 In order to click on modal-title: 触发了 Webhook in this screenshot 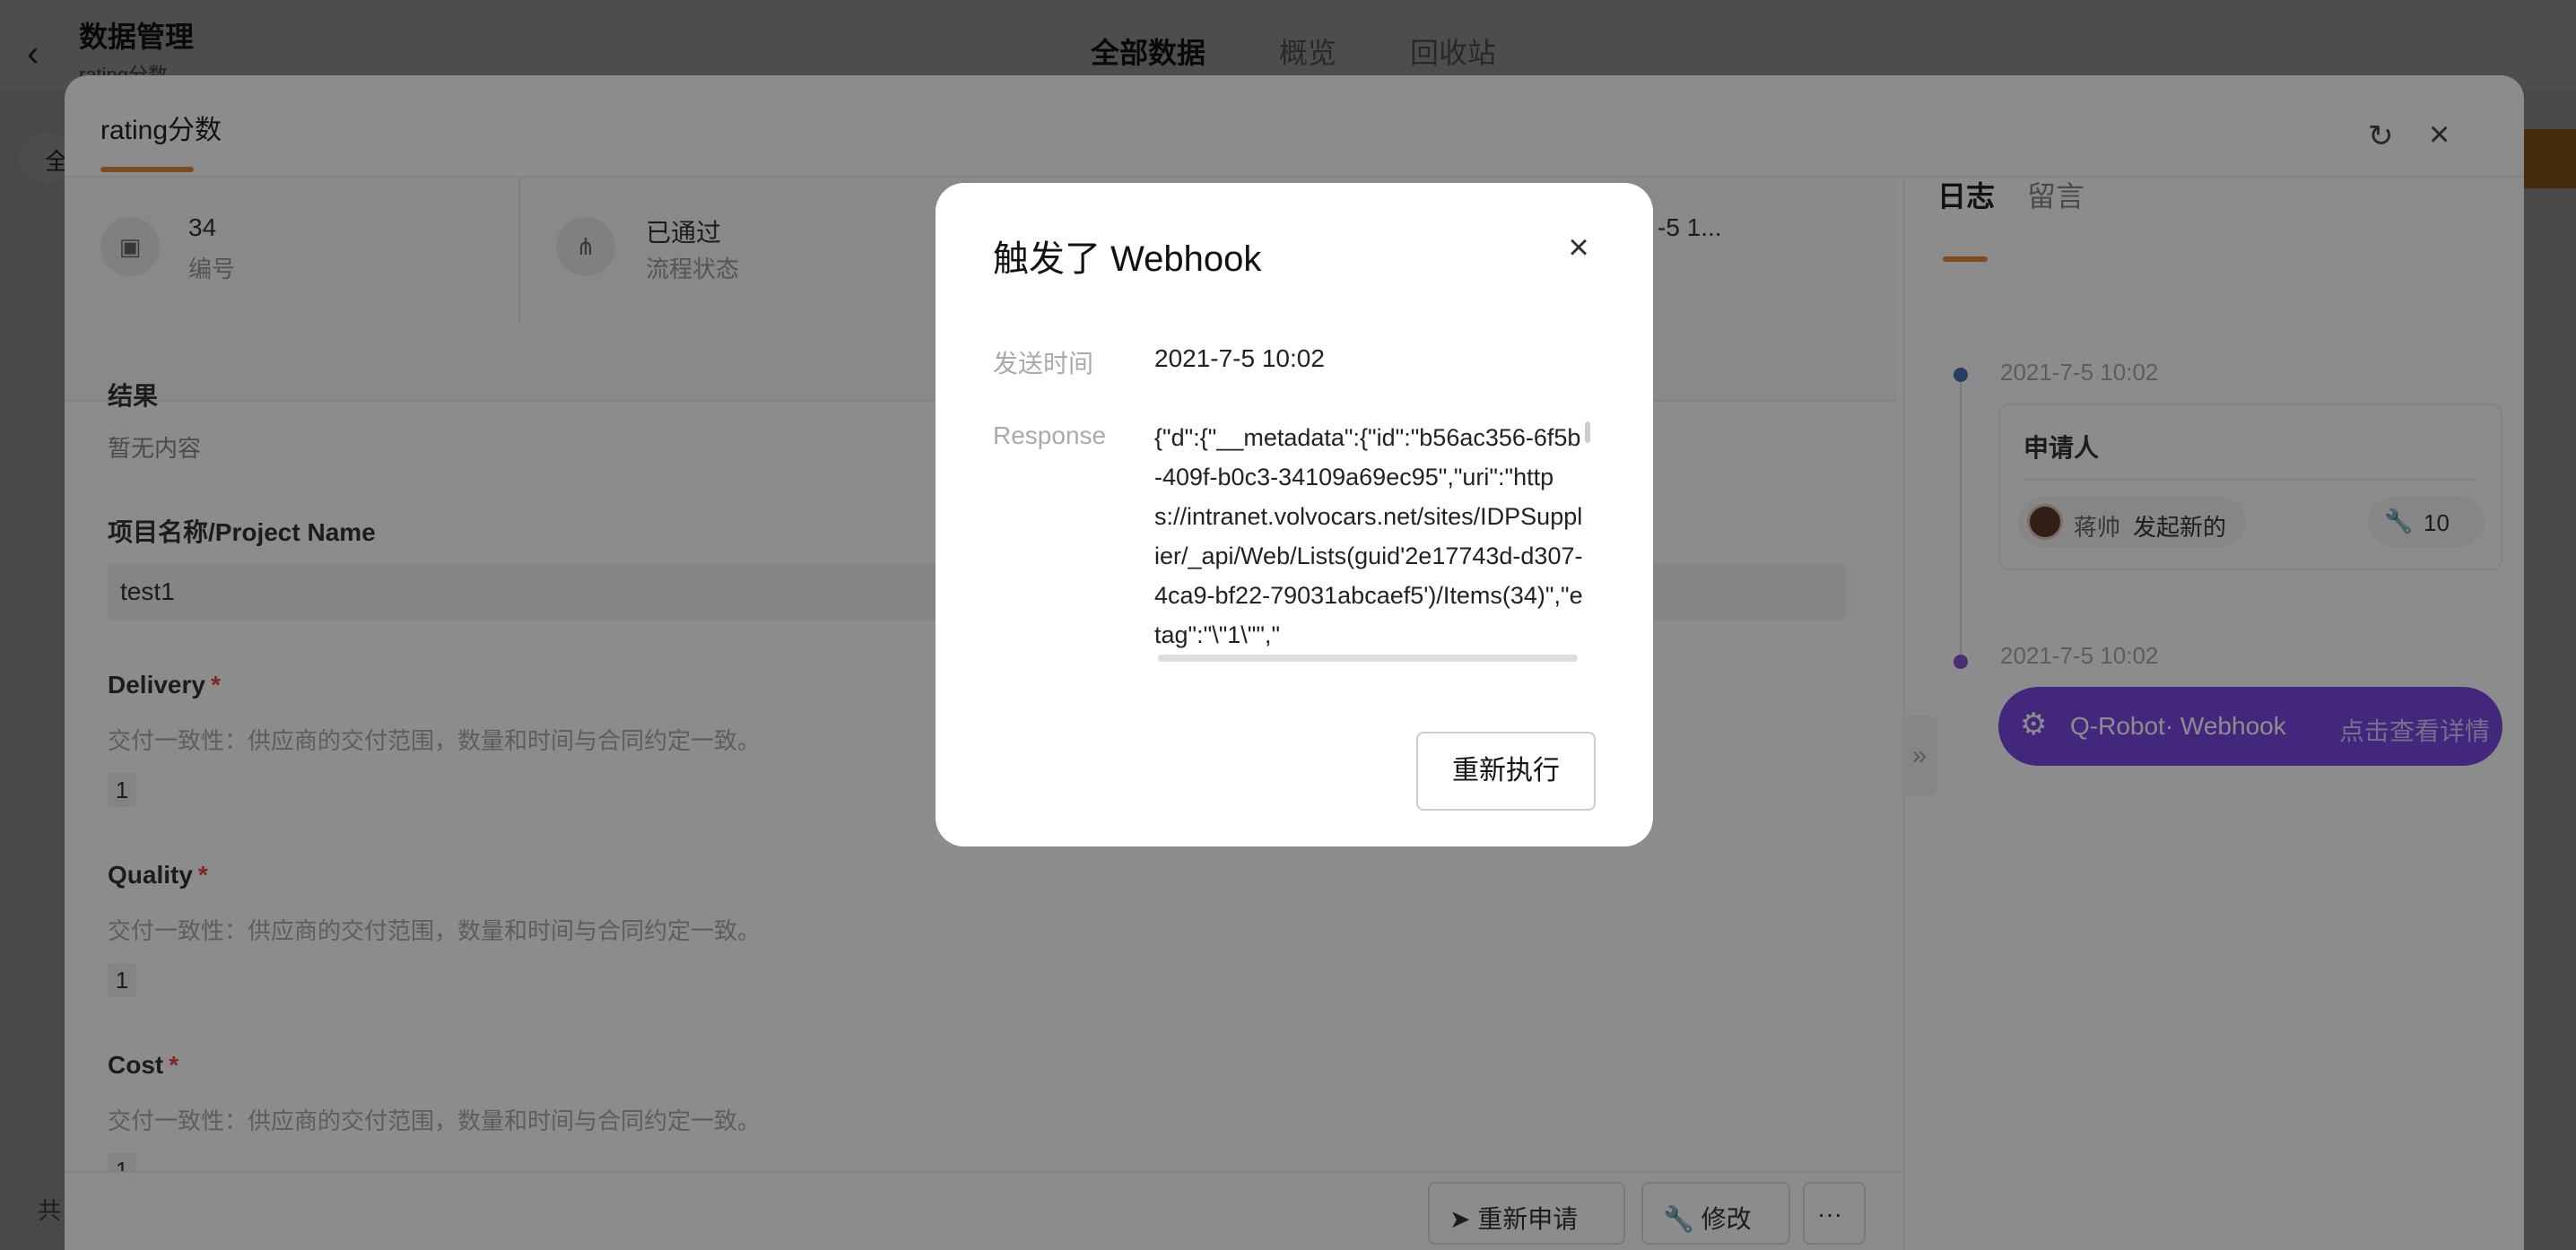, I will do `click(1127, 259)`.